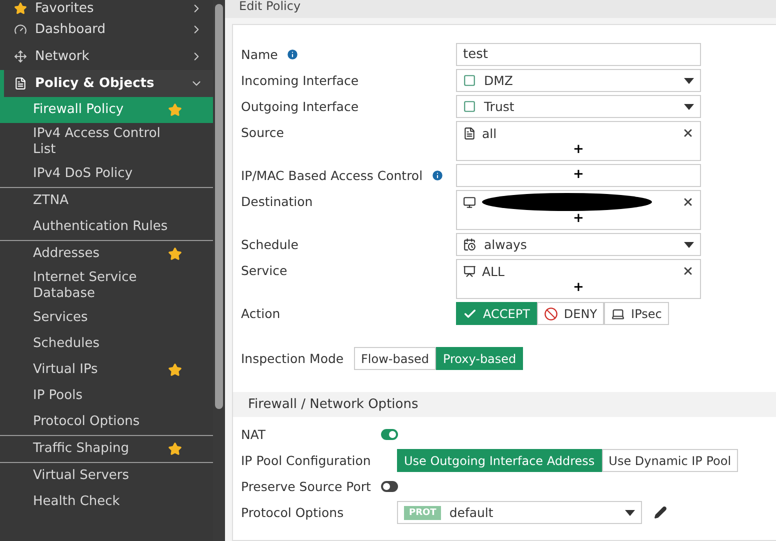 The height and width of the screenshot is (541, 776). I want to click on nav-subitem: Addresses, so click(106, 254).